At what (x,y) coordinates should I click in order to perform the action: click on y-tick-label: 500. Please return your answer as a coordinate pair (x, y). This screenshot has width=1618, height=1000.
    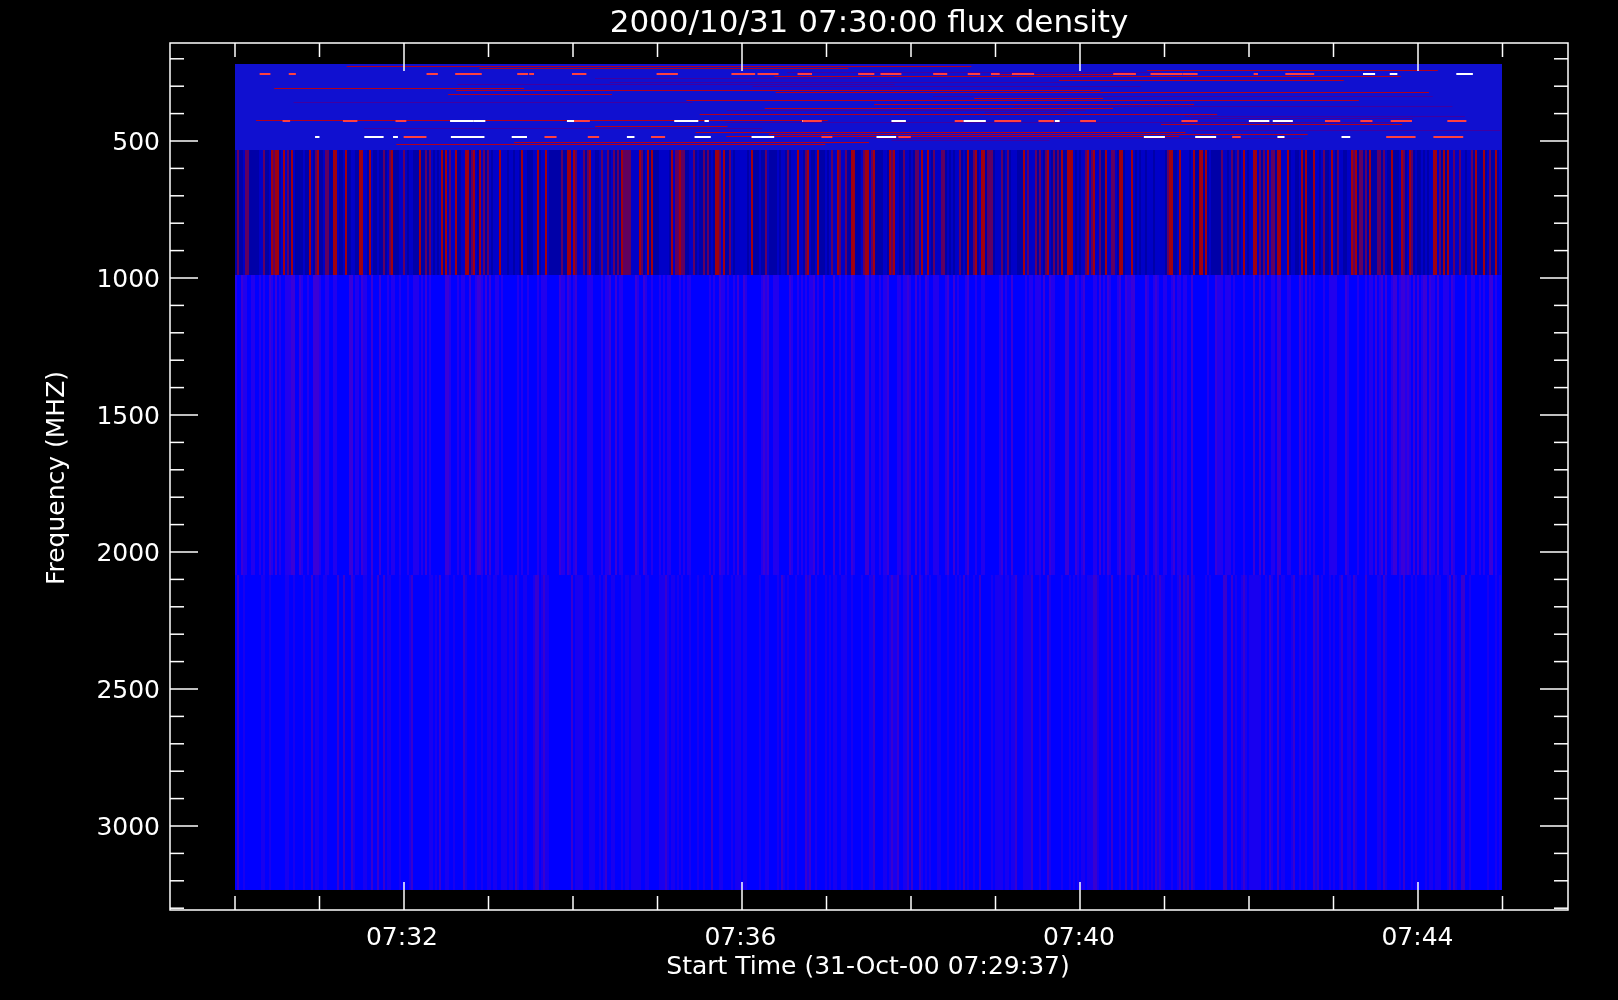
    Looking at the image, I should click on (136, 141).